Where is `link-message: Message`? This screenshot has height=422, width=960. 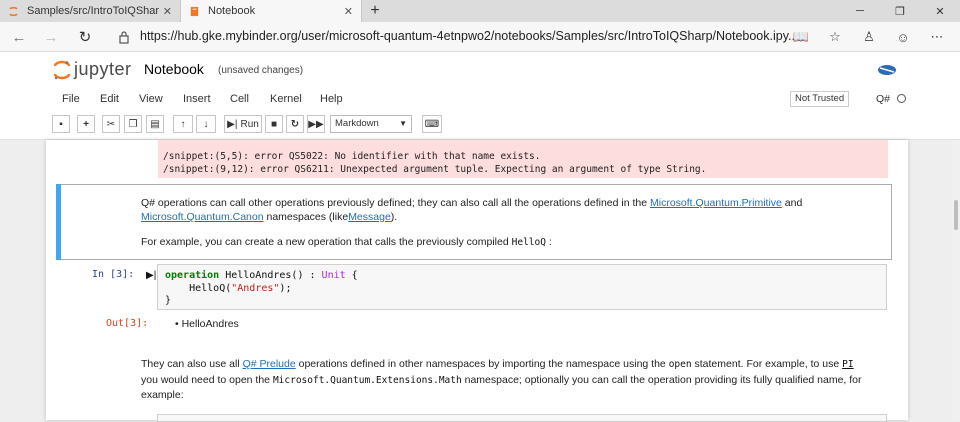 link-message: Message is located at coordinates (369, 217).